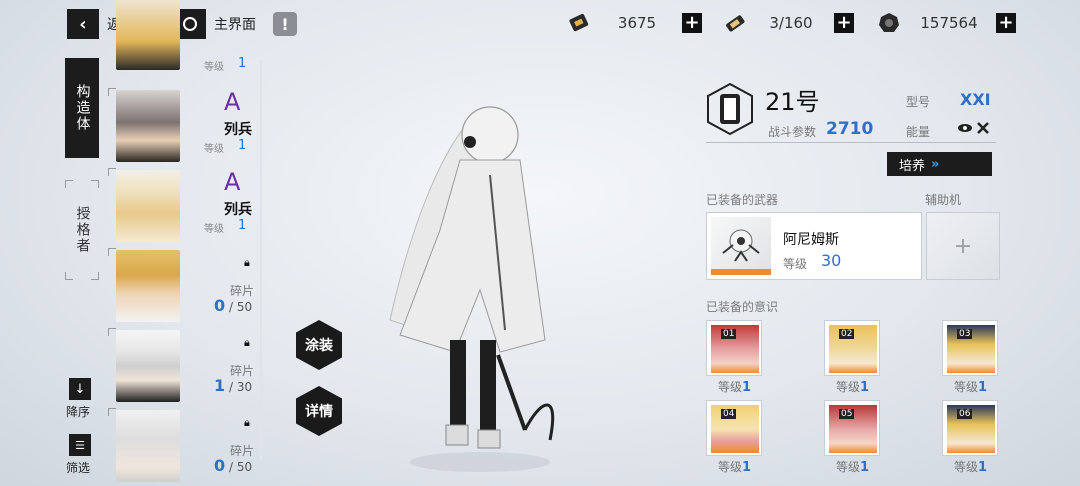 This screenshot has height=486, width=1080. What do you see at coordinates (851, 142) in the screenshot?
I see `divider` at bounding box center [851, 142].